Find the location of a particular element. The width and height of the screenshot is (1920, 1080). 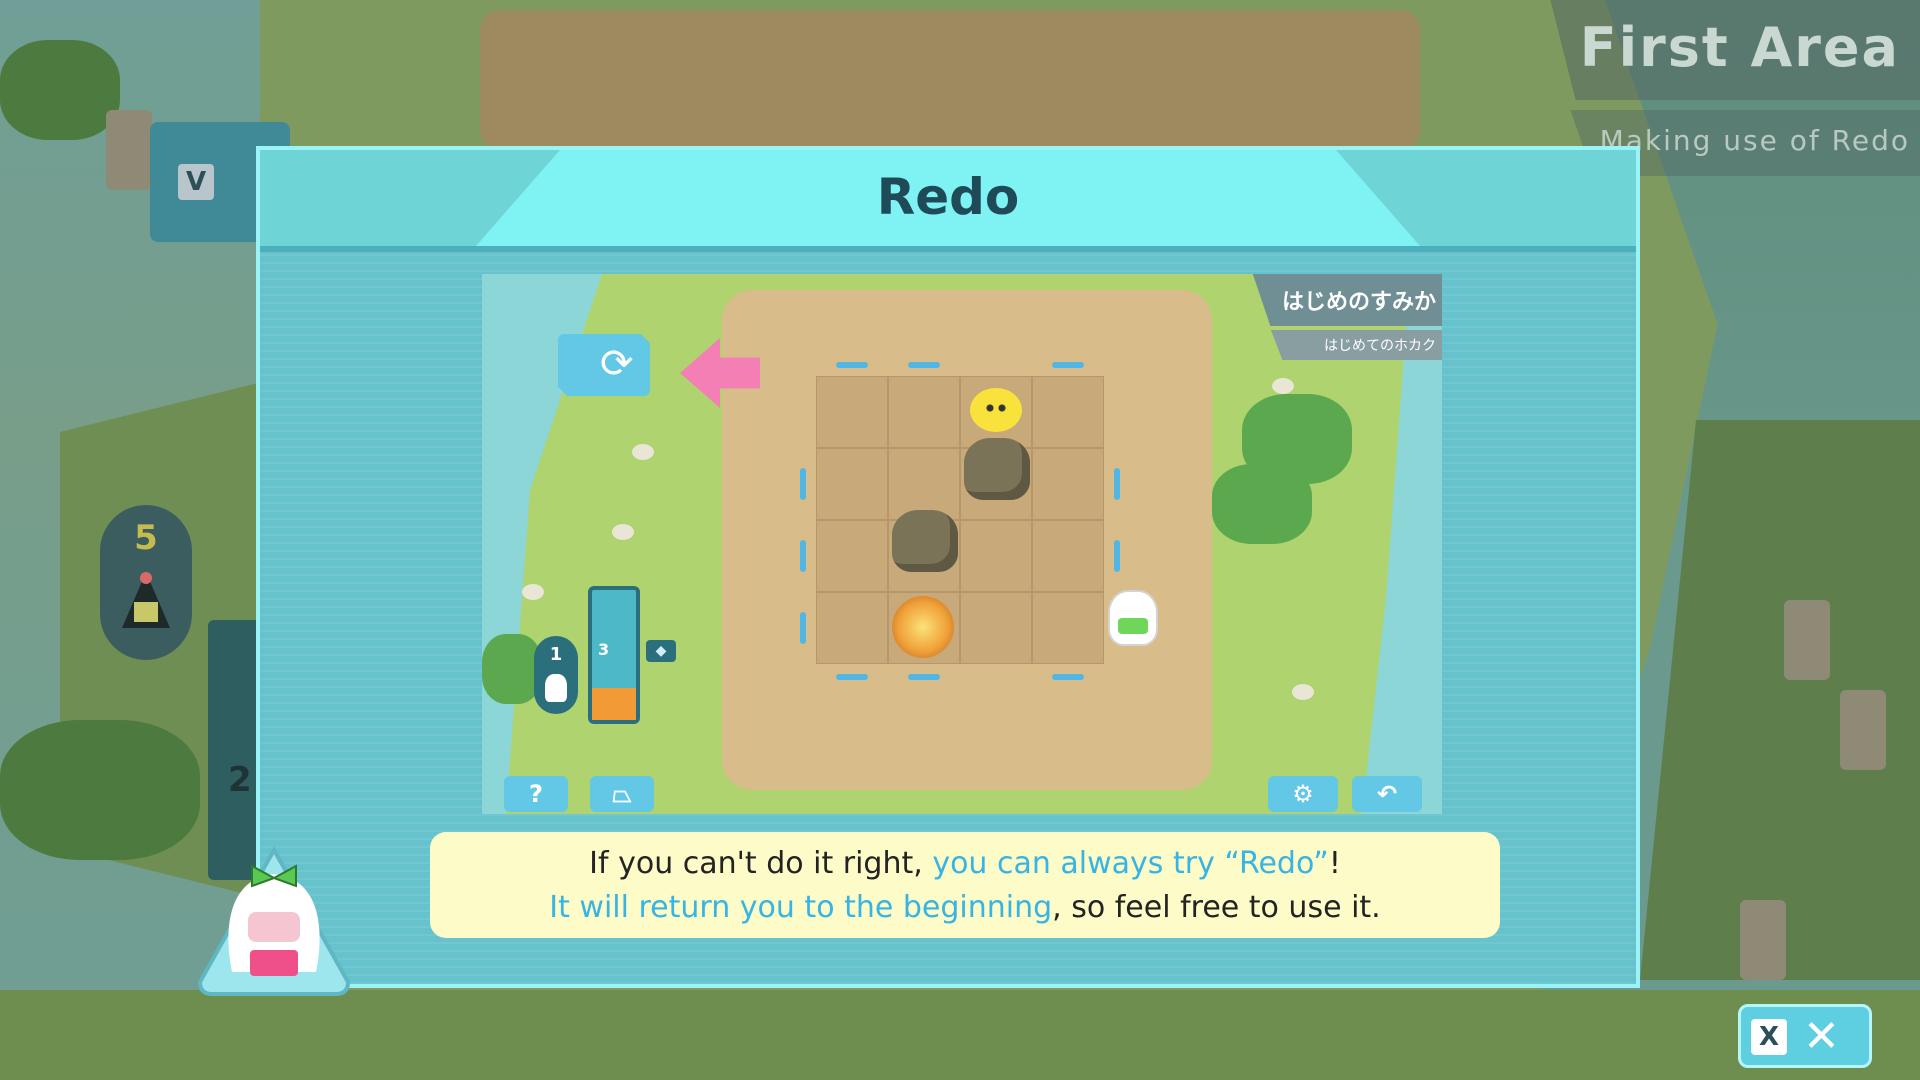

close-icon: ✕ is located at coordinates (1821, 1036).